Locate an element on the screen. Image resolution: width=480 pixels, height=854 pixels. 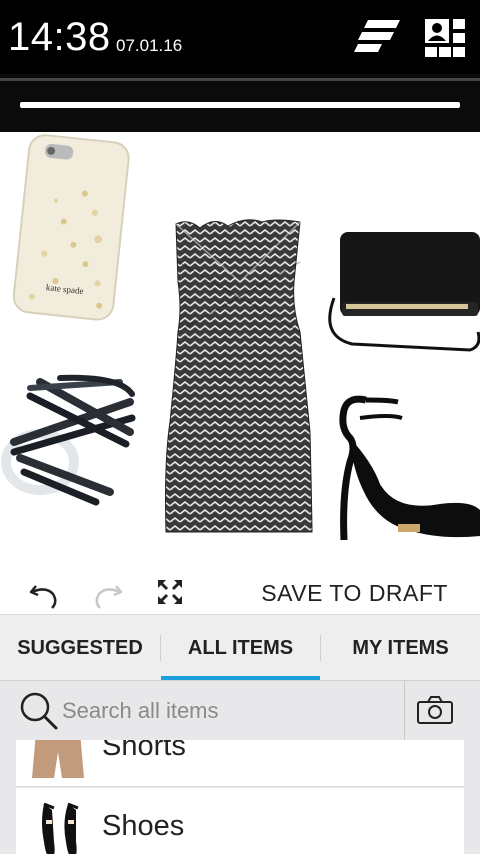
phone-case-item: kate spade is located at coordinates (71, 227).